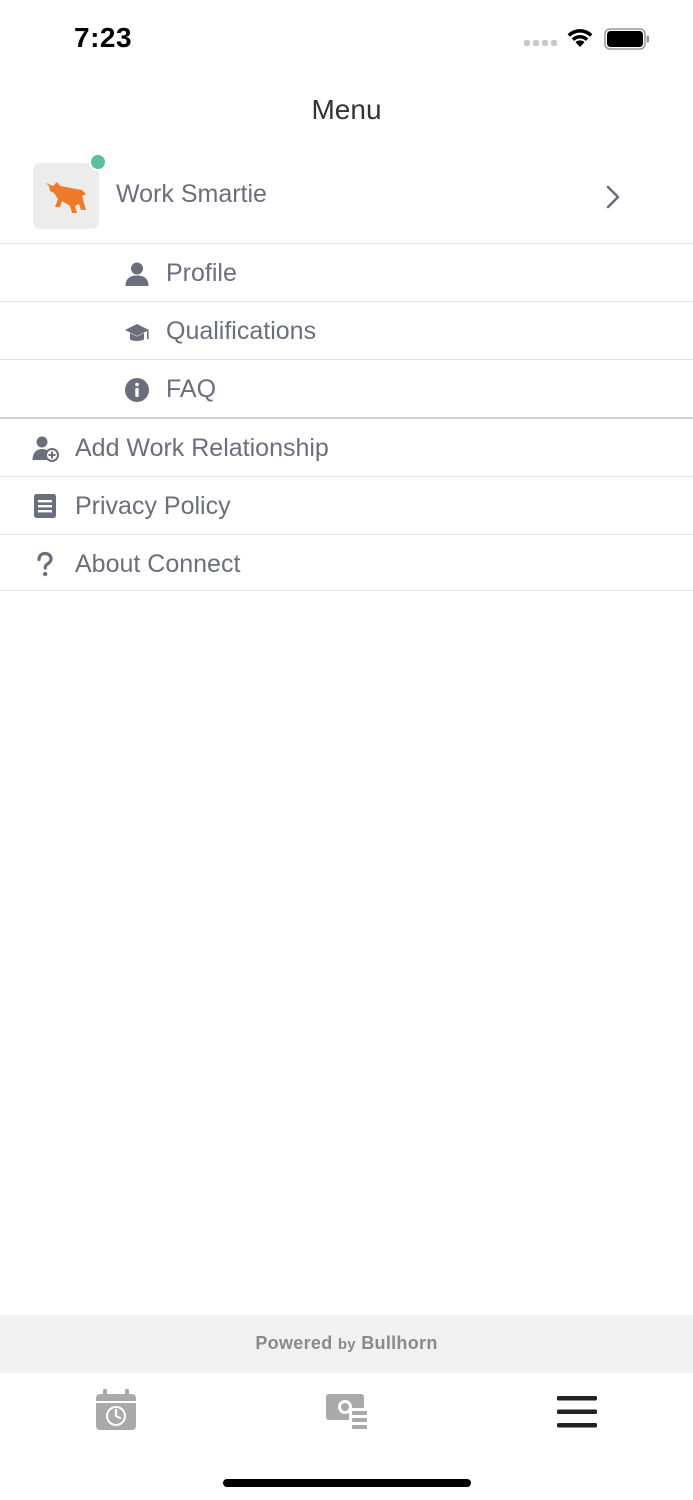 This screenshot has width=693, height=1500. I want to click on page-title: Menu, so click(346, 109).